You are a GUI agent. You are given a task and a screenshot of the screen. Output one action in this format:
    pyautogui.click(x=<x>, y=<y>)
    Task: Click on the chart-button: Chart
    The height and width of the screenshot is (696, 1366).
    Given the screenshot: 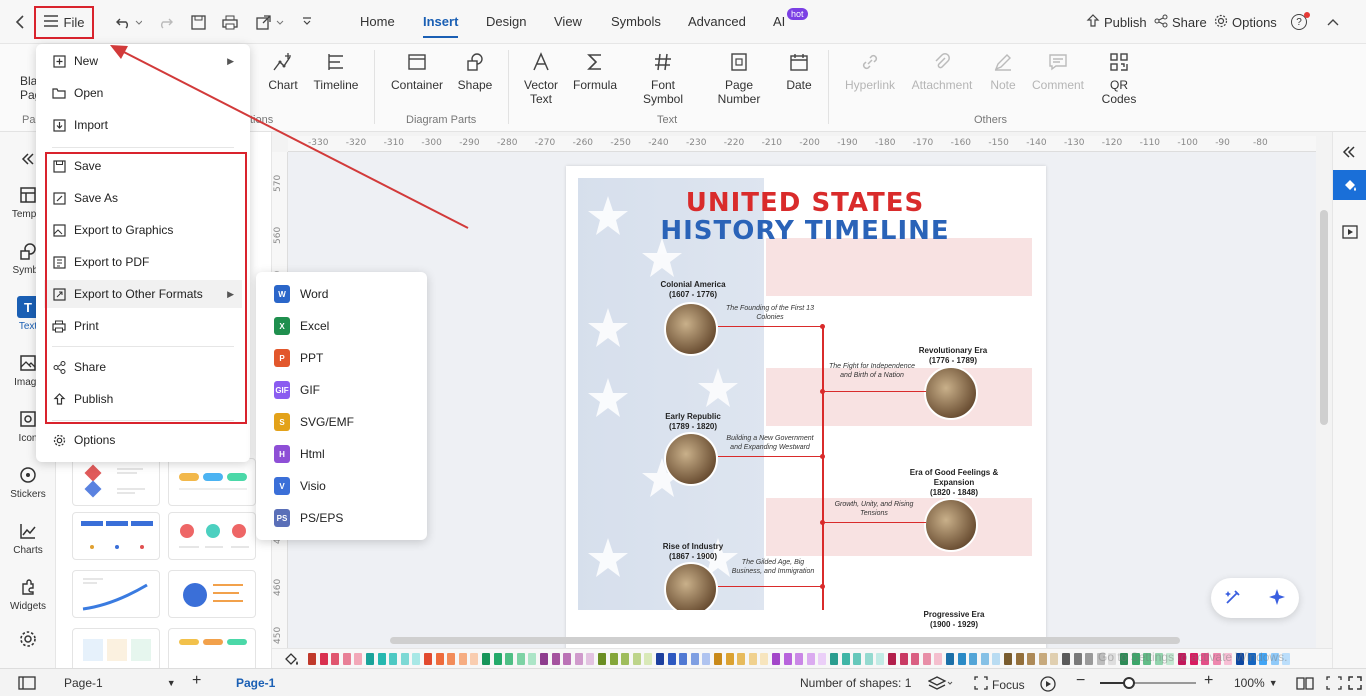 What is the action you would take?
    pyautogui.click(x=283, y=71)
    